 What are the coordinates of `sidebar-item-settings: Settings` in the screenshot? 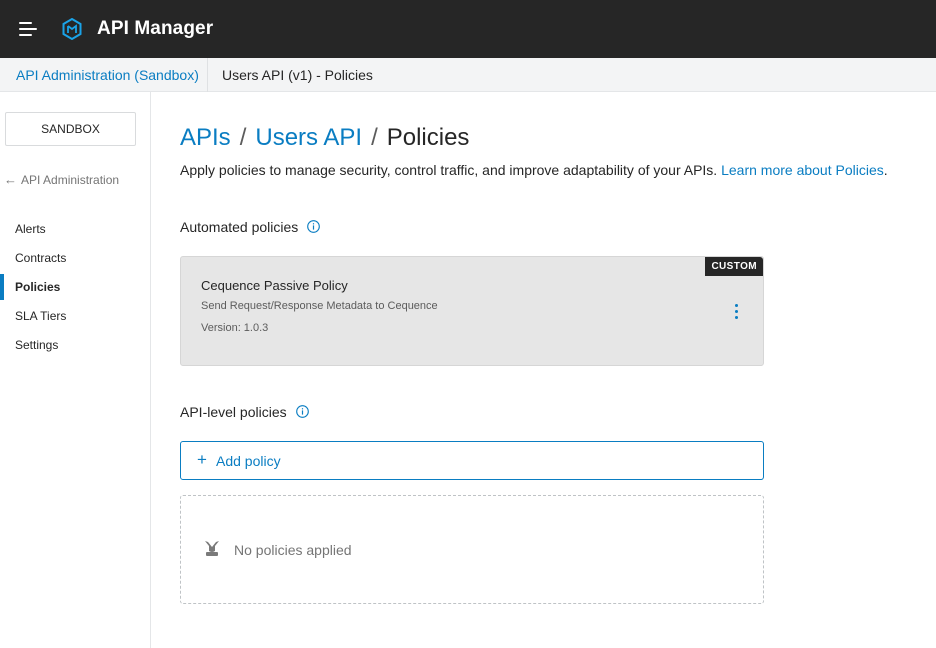 It's located at (75, 345).